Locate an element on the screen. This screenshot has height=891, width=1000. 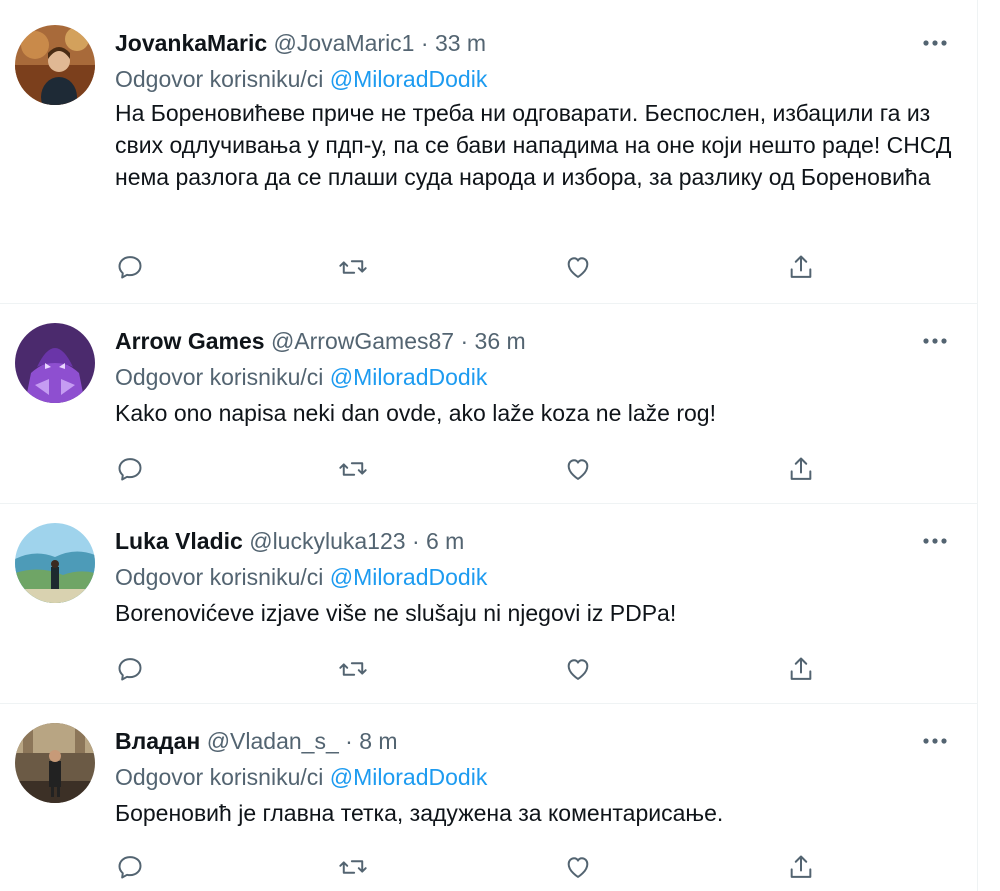
timestamp: 33 m is located at coordinates (460, 43).